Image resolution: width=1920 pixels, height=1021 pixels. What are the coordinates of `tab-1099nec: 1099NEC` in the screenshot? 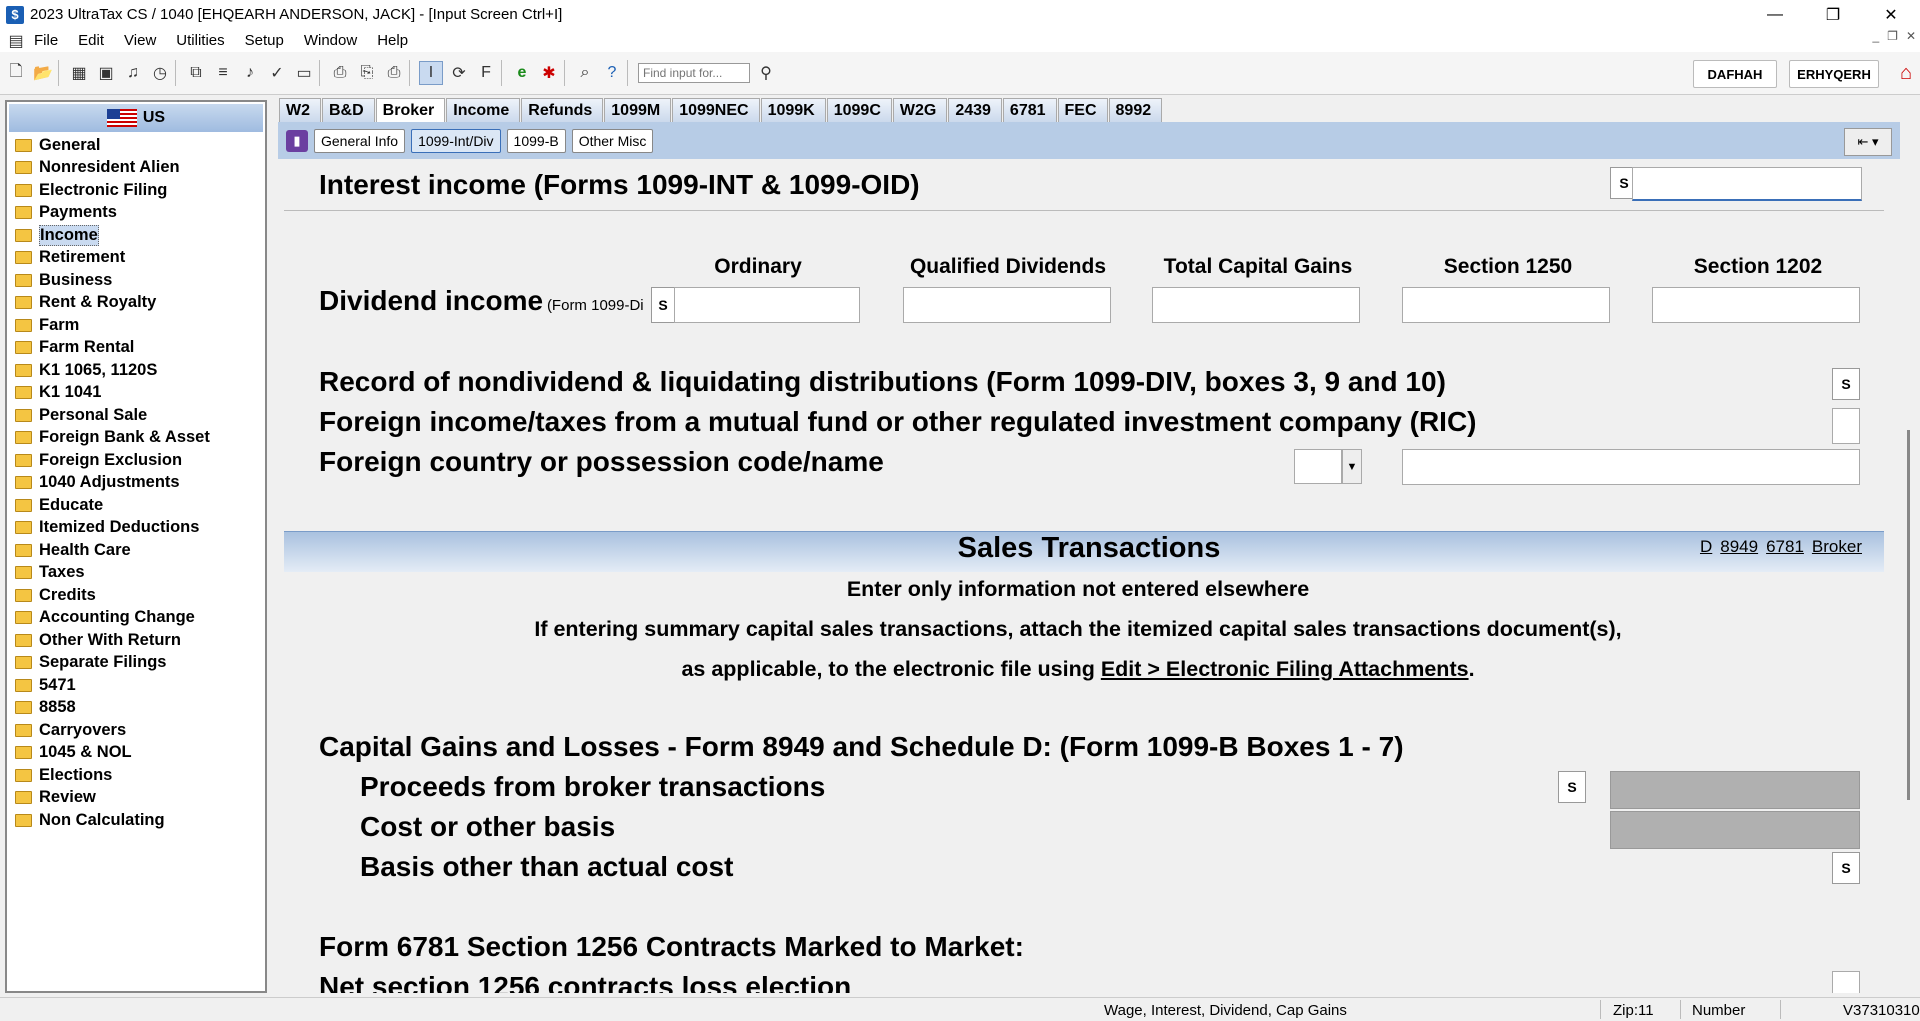 It's located at (716, 110).